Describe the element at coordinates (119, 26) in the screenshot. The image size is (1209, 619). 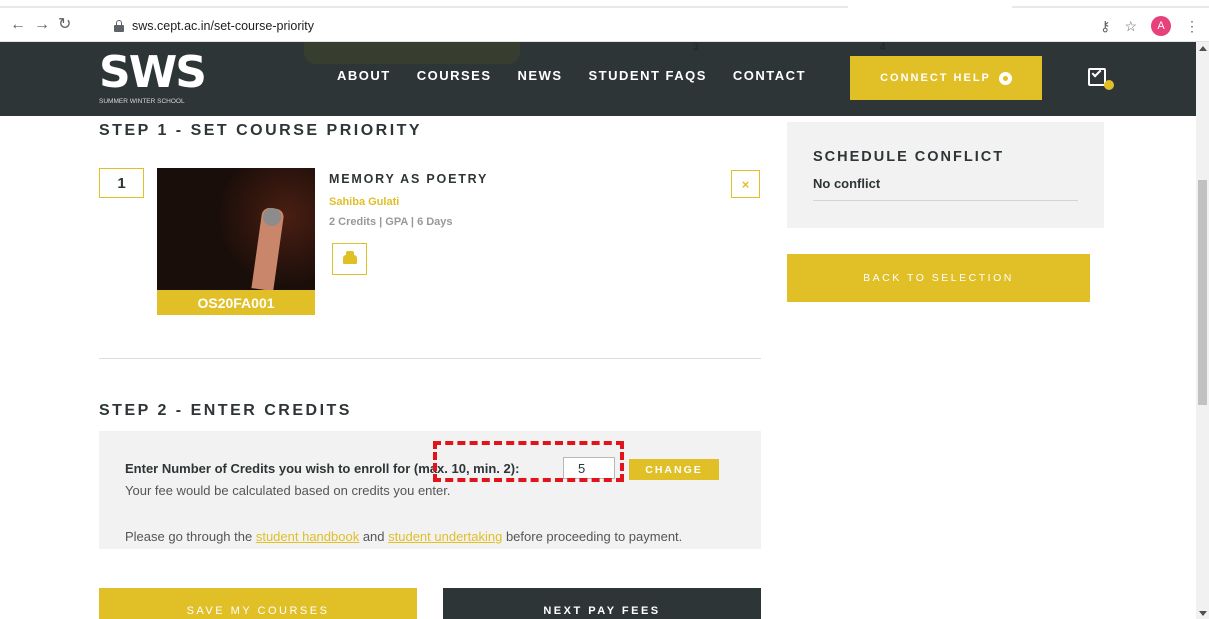
I see `lock-icon` at that location.